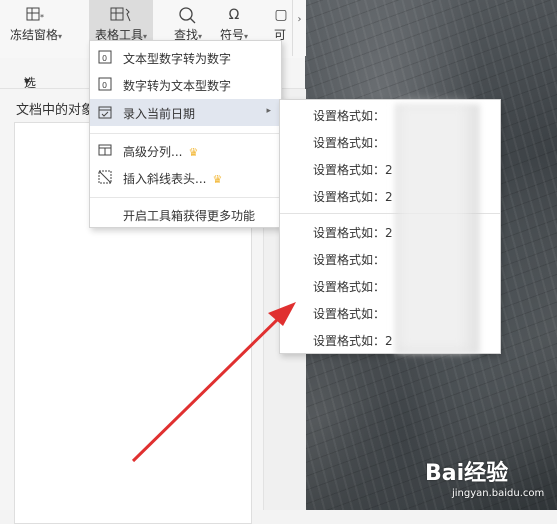 This screenshot has width=557, height=524. I want to click on watermark-url: jingyan.baidu.com, so click(498, 493).